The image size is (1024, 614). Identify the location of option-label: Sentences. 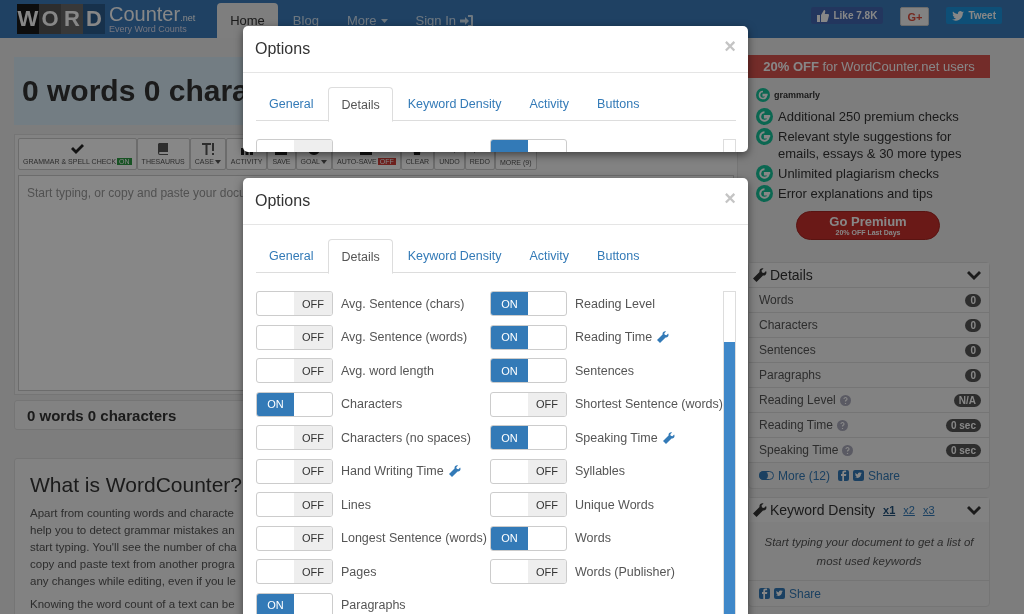
(605, 370).